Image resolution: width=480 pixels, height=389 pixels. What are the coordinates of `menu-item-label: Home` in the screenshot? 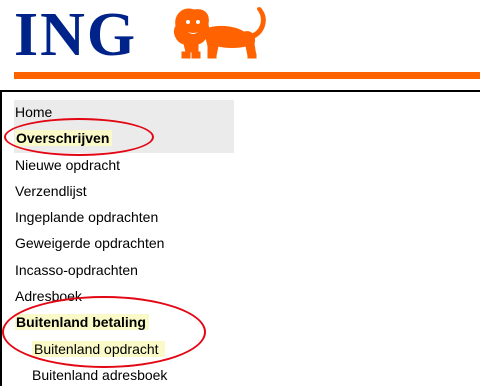 It's located at (34, 112).